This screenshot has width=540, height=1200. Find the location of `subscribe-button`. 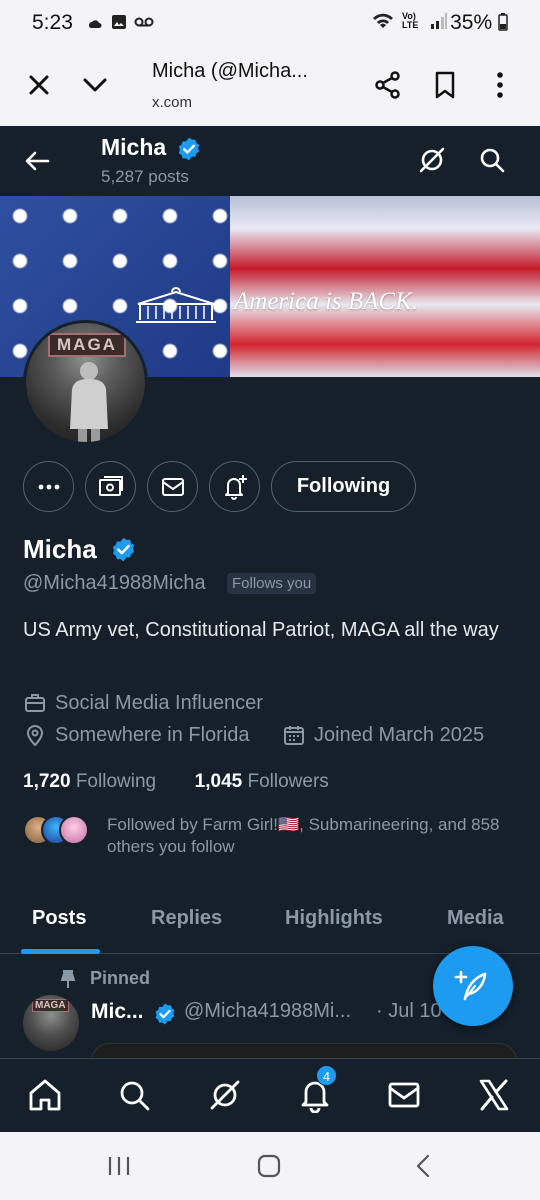

subscribe-button is located at coordinates (110, 486).